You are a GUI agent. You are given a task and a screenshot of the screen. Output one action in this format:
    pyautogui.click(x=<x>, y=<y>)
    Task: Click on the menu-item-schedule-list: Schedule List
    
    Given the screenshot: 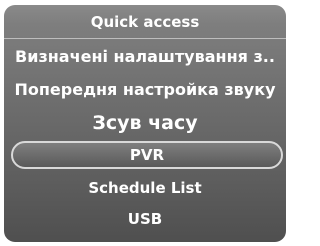 What is the action you would take?
    pyautogui.click(x=145, y=187)
    